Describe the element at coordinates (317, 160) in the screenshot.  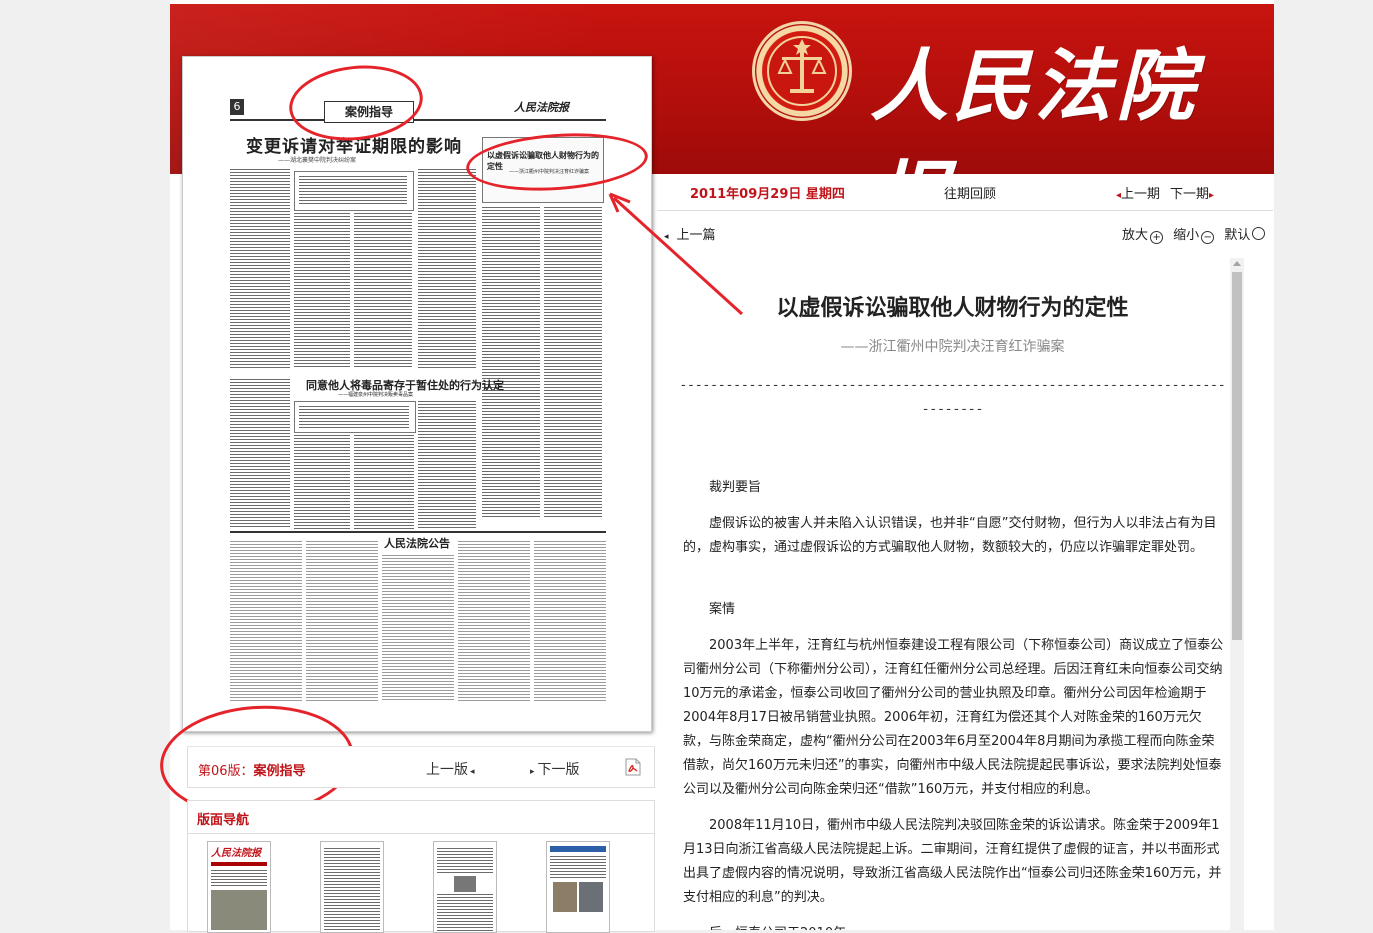
I see `headline-1-sub: ——湖北襄樊中院判决纠纷案` at that location.